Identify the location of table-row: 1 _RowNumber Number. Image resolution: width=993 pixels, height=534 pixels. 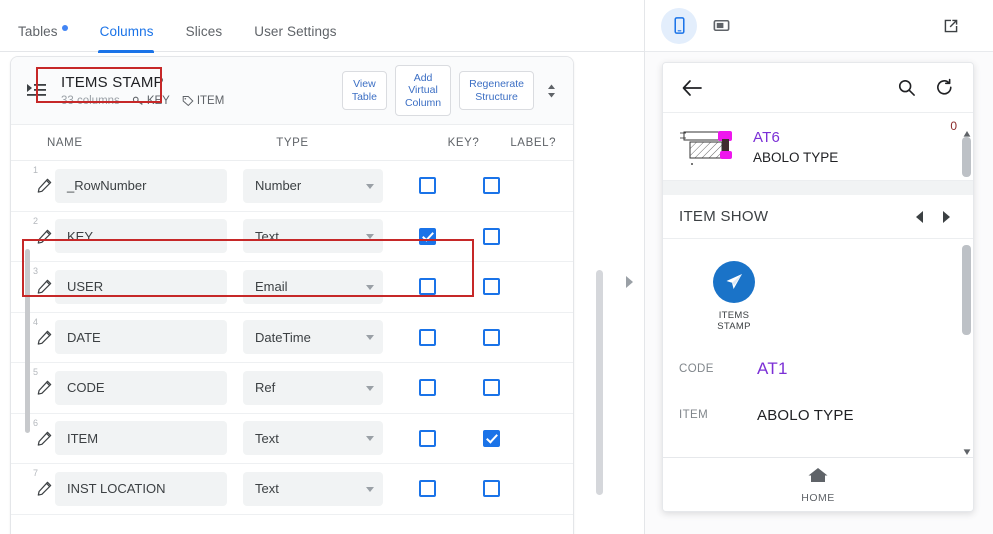
(292, 186).